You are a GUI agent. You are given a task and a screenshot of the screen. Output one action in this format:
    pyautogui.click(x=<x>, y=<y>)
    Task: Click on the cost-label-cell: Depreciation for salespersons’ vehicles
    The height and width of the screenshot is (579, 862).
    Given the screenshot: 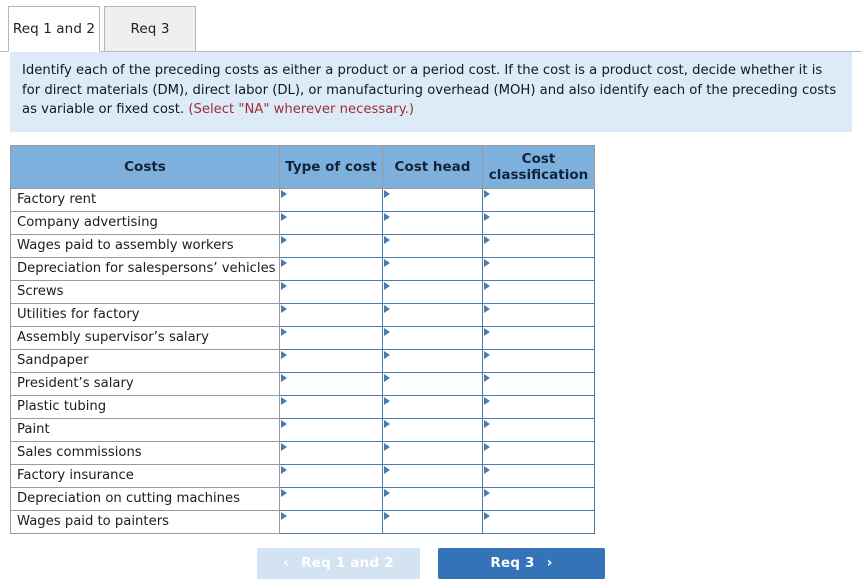 What is the action you would take?
    pyautogui.click(x=145, y=269)
    